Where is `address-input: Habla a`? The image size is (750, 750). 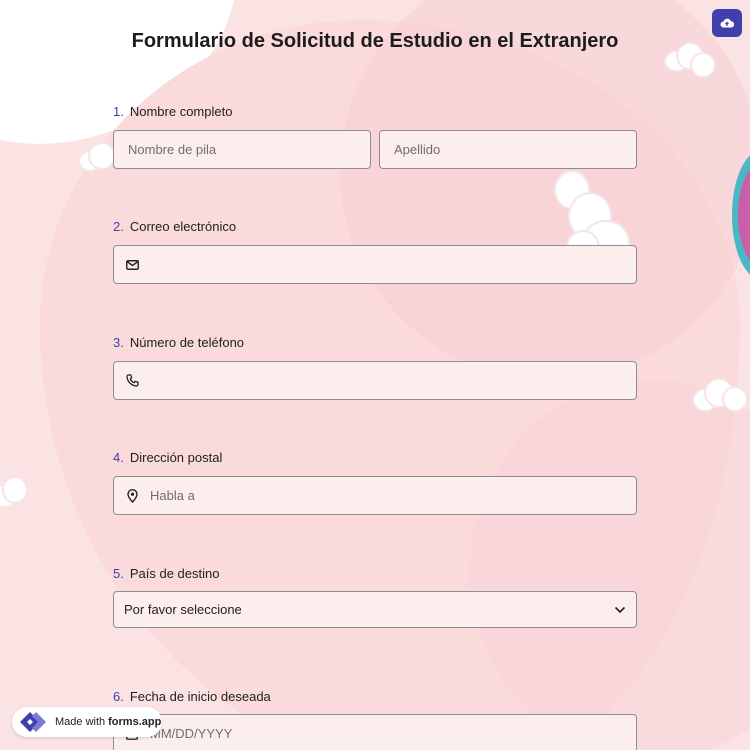 address-input: Habla a is located at coordinates (375, 495).